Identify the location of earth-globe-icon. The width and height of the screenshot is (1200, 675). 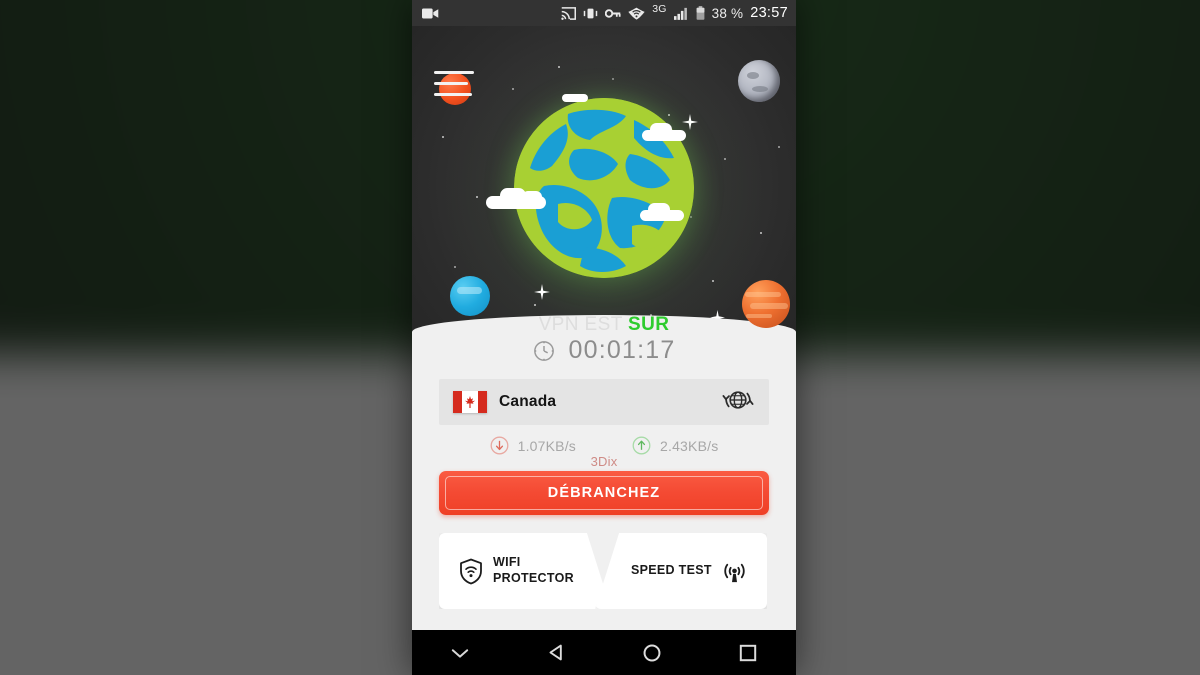
(590, 186).